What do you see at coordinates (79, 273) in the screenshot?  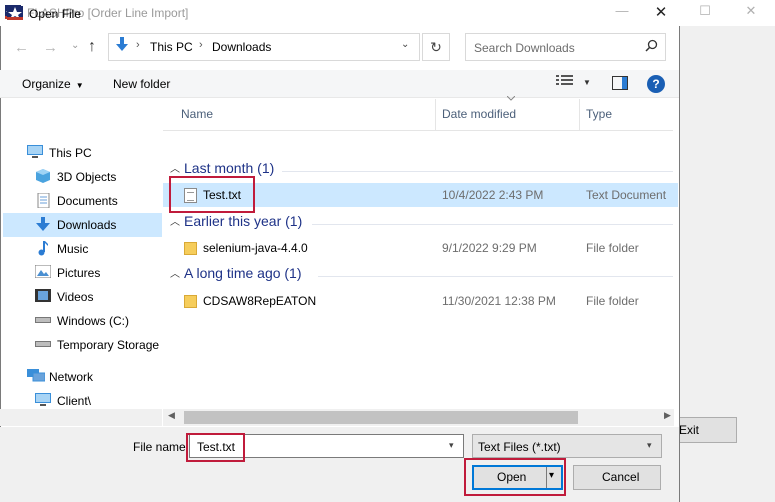 I see `nav-item-label: Pictures` at bounding box center [79, 273].